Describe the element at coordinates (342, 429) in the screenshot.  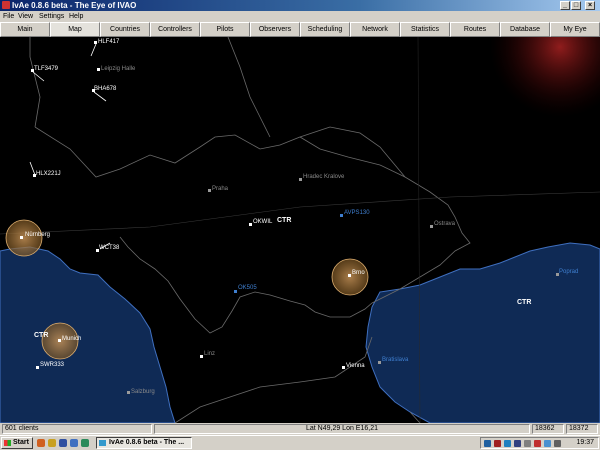
I see `status-position: Lat N49,29 Lon E16,21` at that location.